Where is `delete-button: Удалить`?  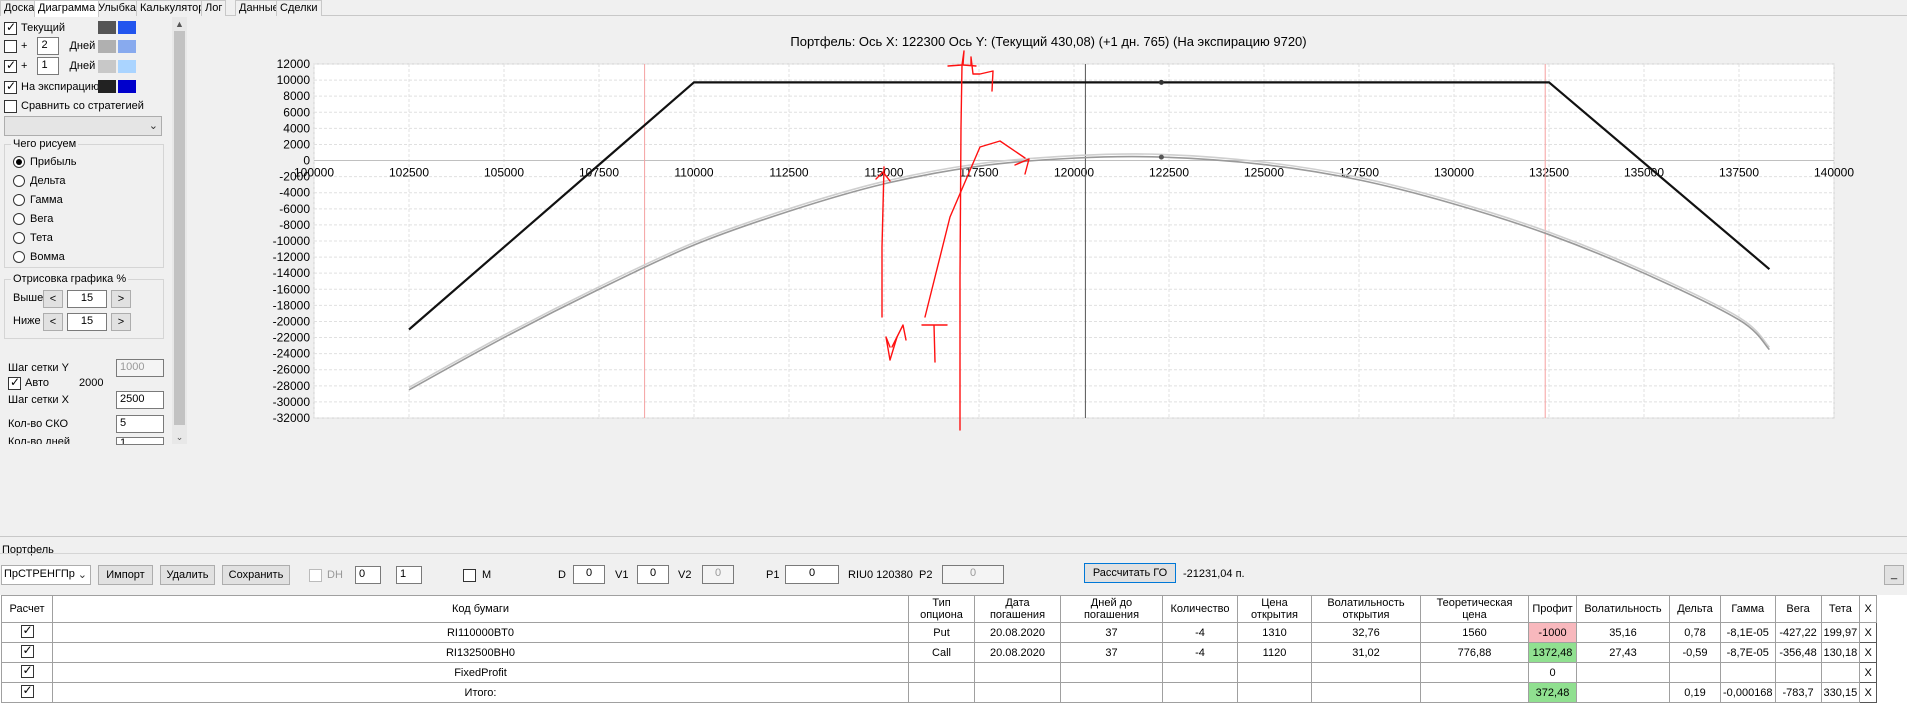
delete-button: Удалить is located at coordinates (187, 575).